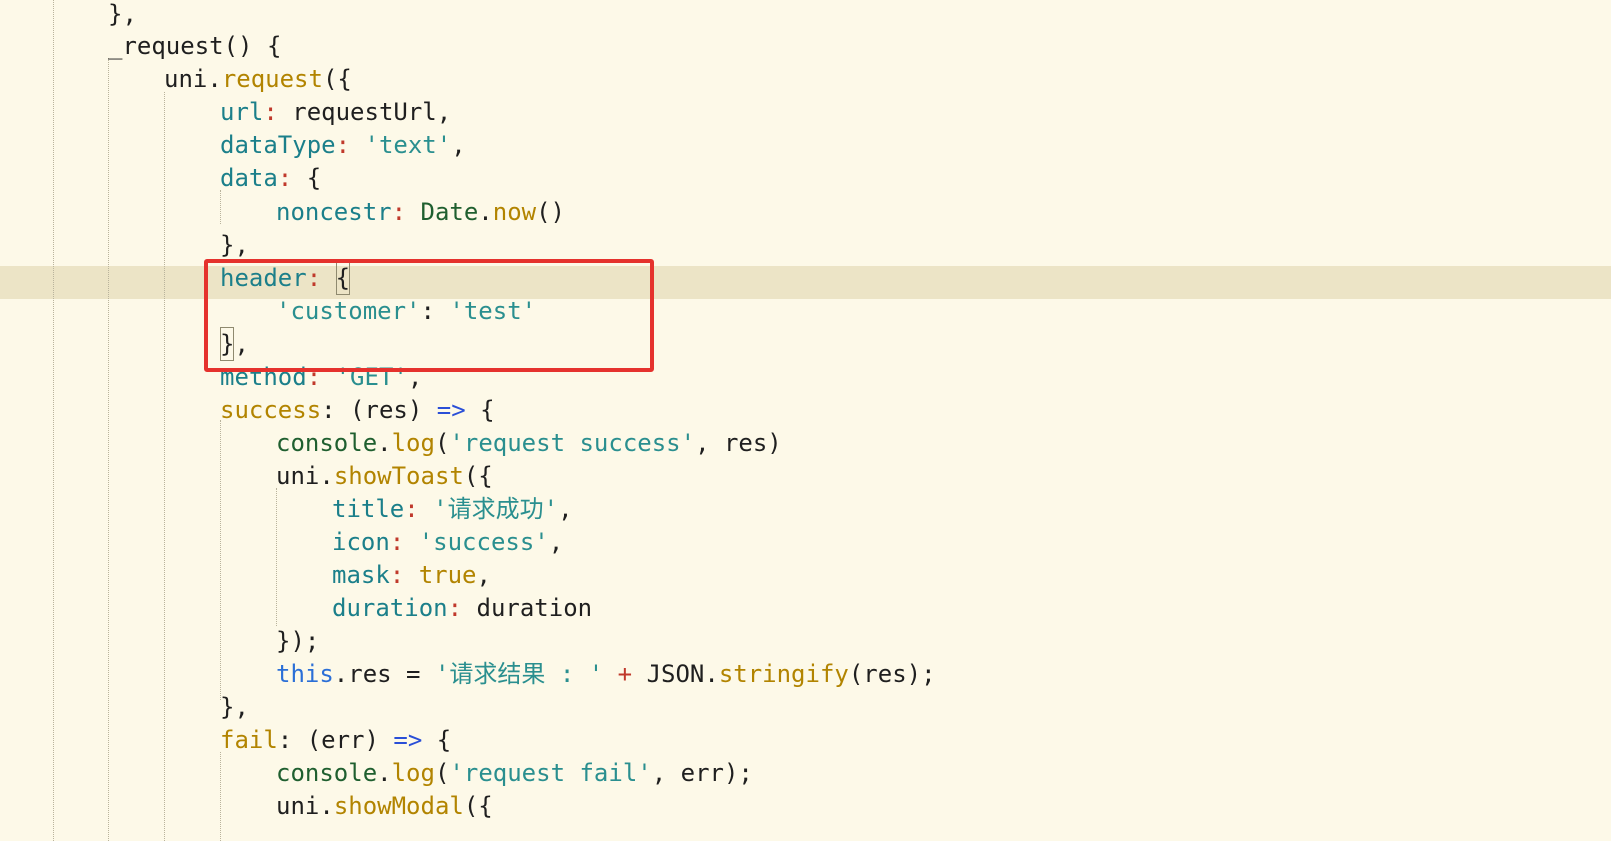 This screenshot has width=1611, height=841. I want to click on code-line: fail: (err) => {, so click(335, 740).